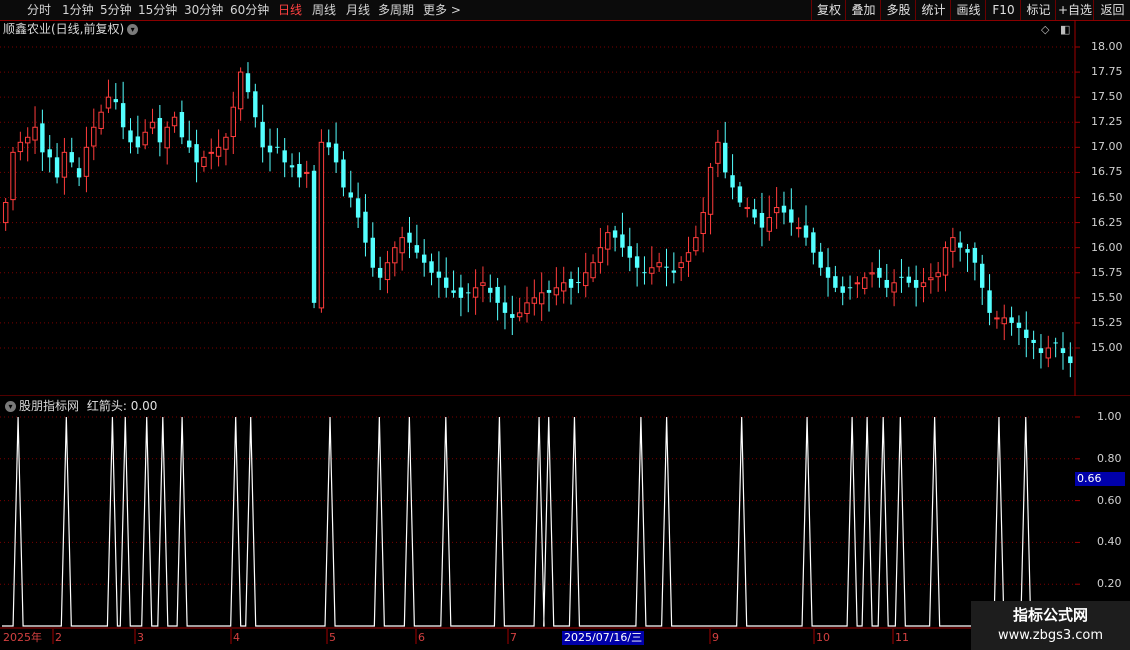 The image size is (1130, 650). Describe the element at coordinates (1107, 347) in the screenshot. I see `price-tick-label: 15.00` at that location.